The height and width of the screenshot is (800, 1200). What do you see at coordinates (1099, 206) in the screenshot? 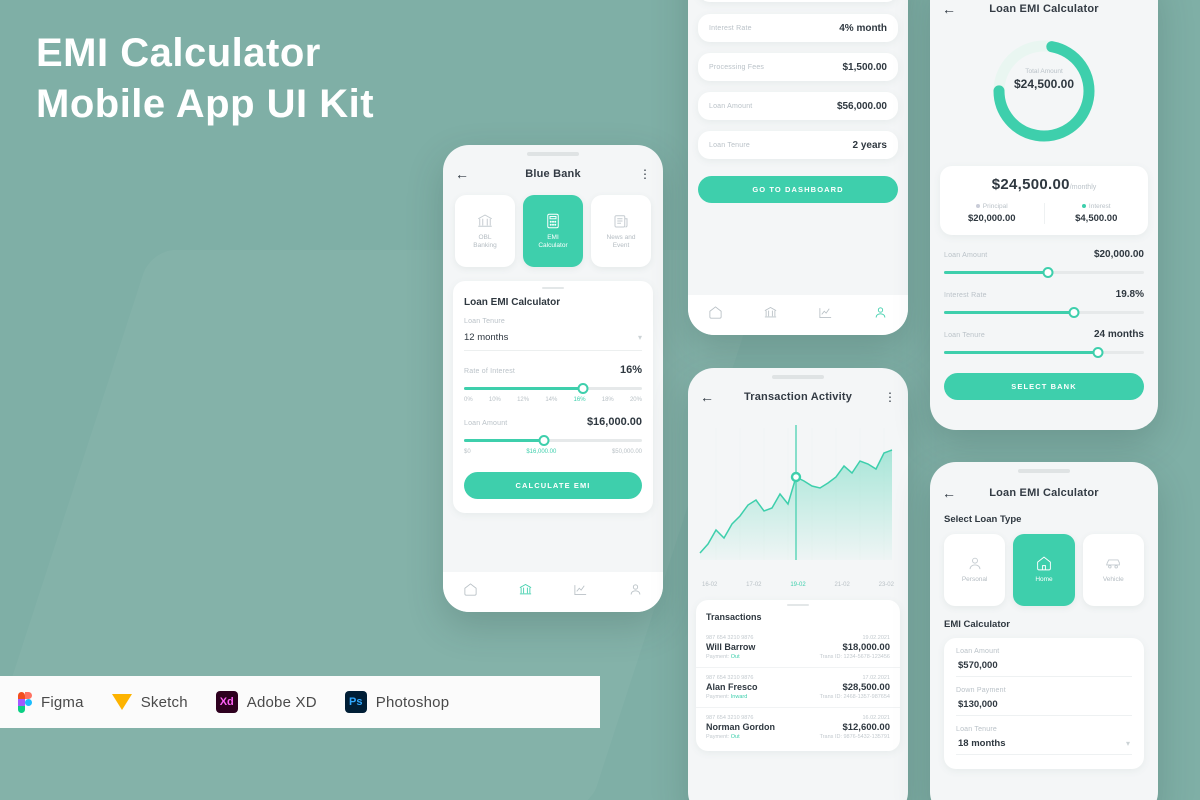
I see `interest-label: Interest` at bounding box center [1099, 206].